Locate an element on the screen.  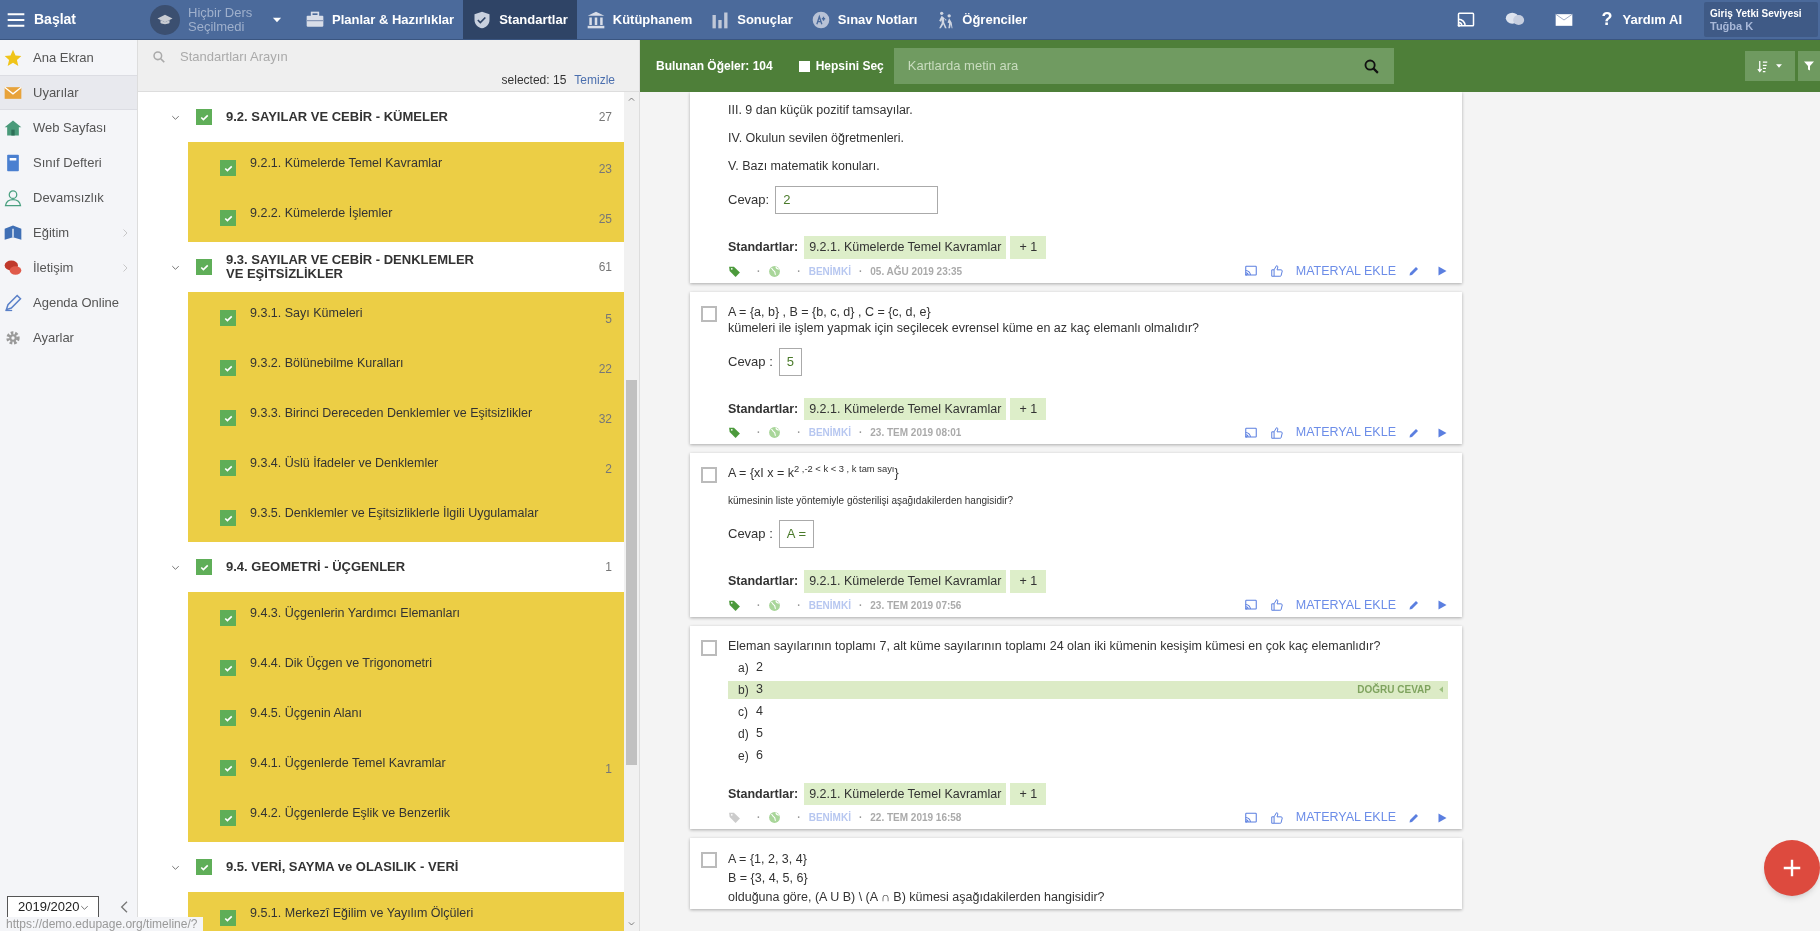
pen-icon is located at coordinates (13, 302).